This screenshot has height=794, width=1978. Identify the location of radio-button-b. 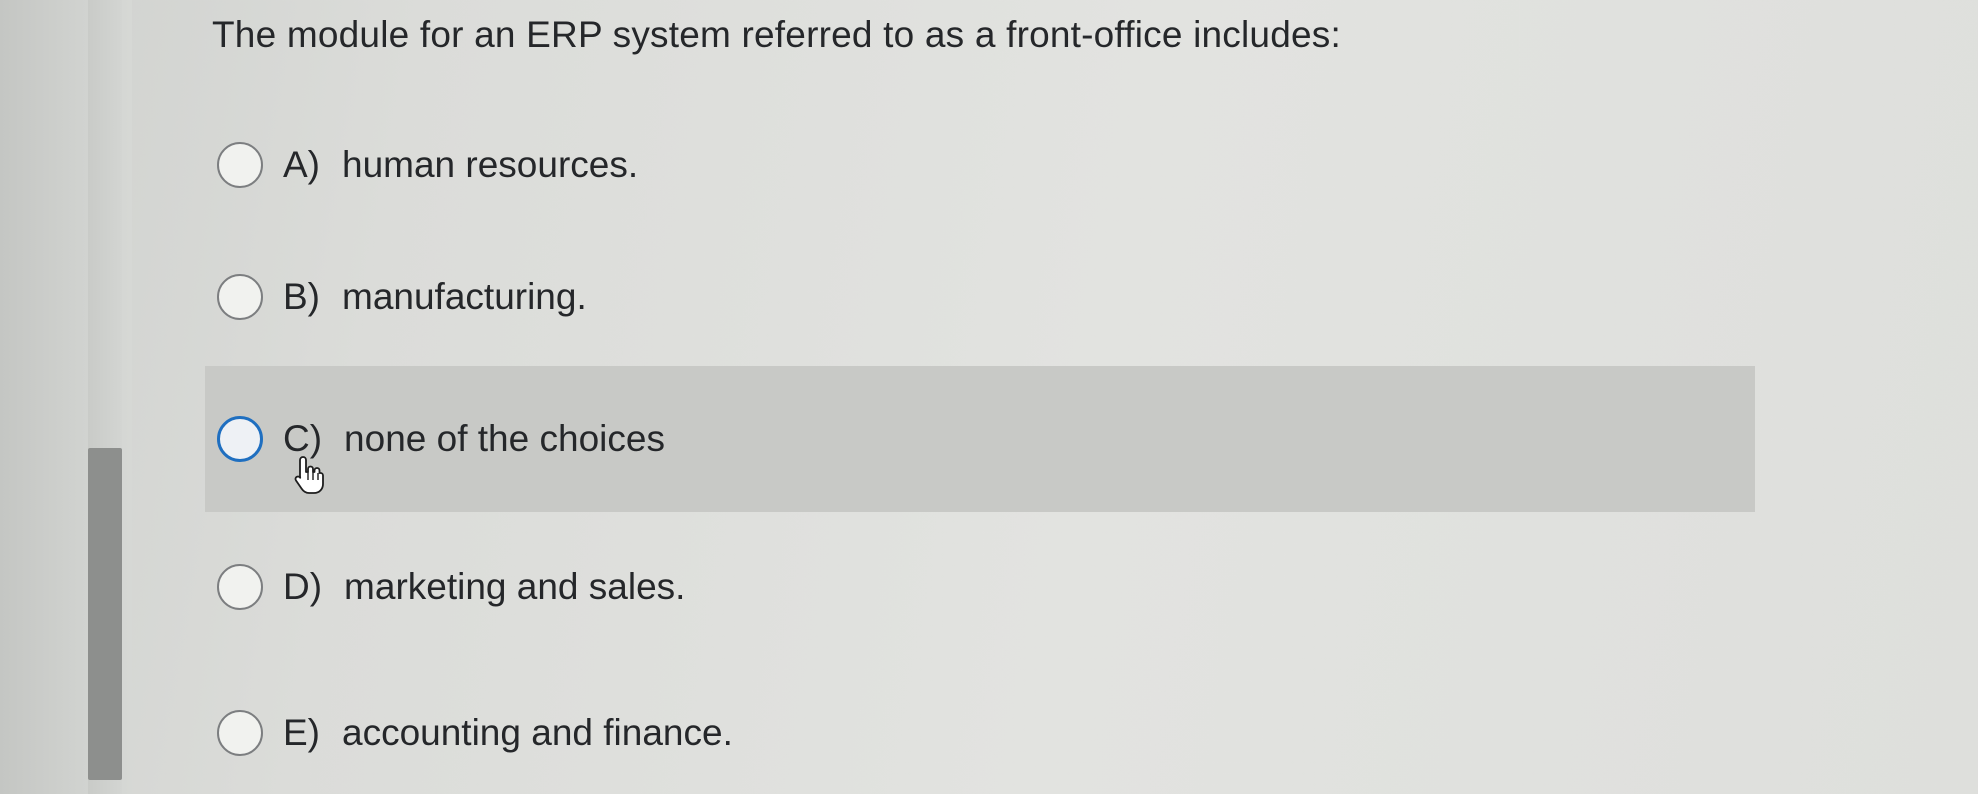
(240, 297).